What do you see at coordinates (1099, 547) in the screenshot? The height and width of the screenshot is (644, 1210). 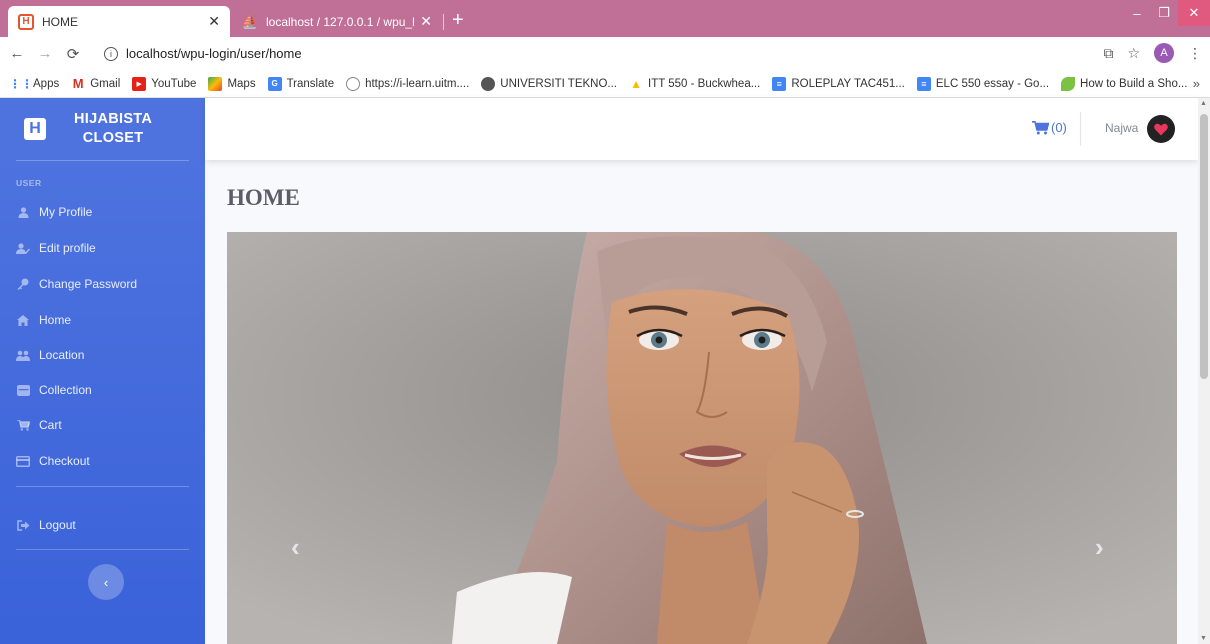 I see `carousel-next-button: ›` at bounding box center [1099, 547].